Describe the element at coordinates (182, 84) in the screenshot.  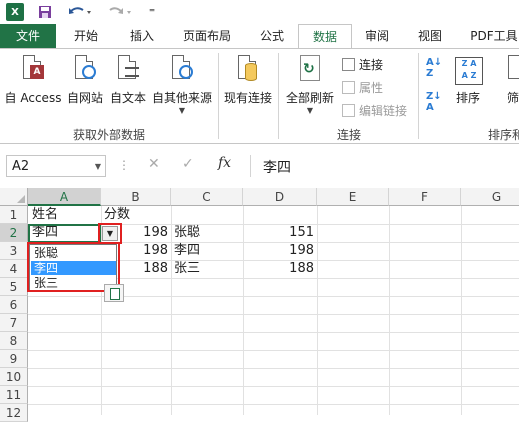
I see `from-other-sources-button: 自其他来源 ▼` at that location.